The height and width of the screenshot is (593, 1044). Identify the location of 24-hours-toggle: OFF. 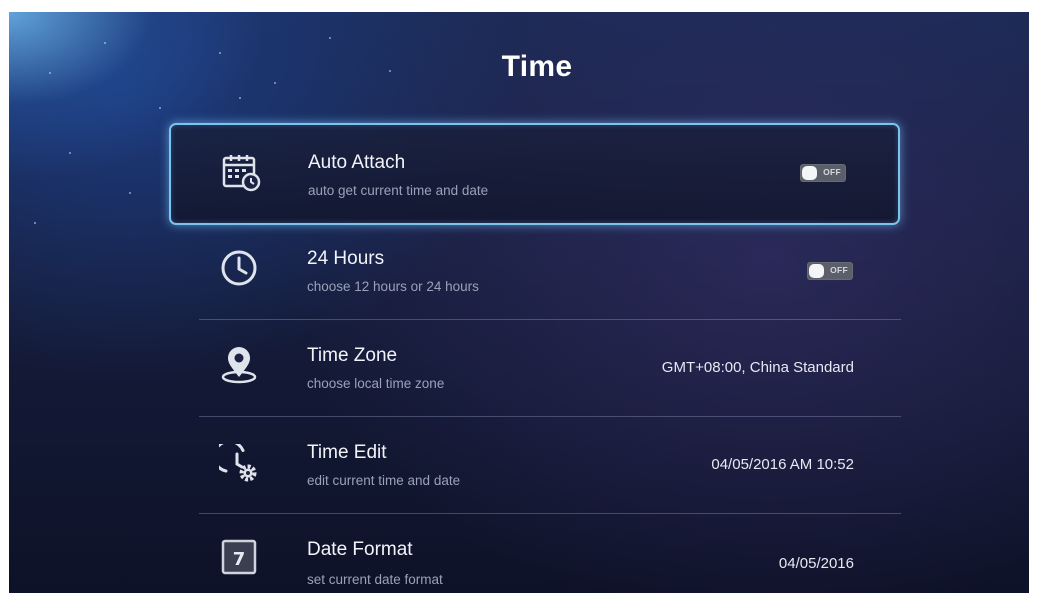
(830, 271).